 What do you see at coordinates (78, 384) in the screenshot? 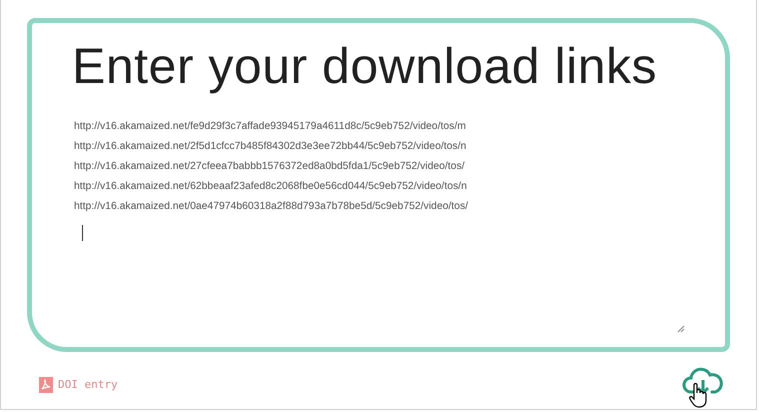
I see `doi-entry-link: DOI entry` at bounding box center [78, 384].